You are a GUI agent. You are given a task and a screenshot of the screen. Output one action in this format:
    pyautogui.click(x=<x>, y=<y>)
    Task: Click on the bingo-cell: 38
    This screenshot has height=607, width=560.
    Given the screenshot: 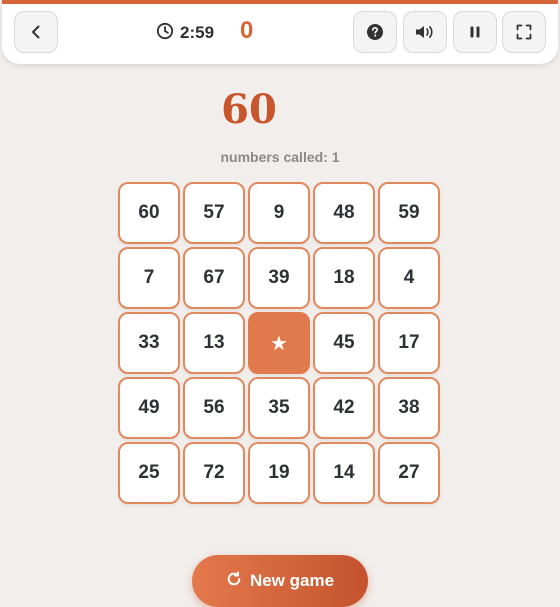 What is the action you would take?
    pyautogui.click(x=409, y=408)
    